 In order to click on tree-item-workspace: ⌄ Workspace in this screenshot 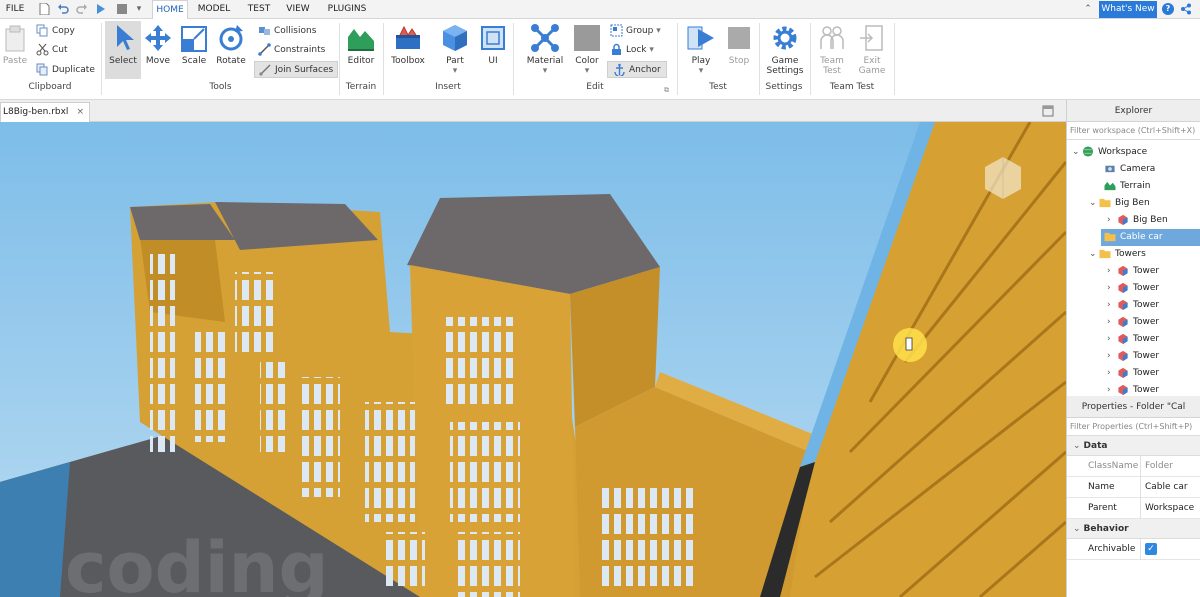, I will do `click(1107, 152)`.